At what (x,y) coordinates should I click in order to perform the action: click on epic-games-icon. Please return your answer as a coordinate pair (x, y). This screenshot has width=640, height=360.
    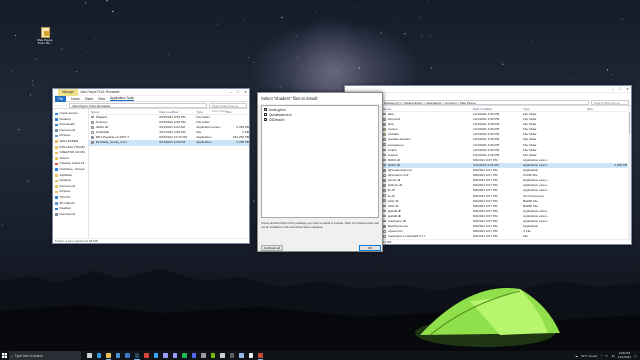
    Looking at the image, I should click on (250, 355).